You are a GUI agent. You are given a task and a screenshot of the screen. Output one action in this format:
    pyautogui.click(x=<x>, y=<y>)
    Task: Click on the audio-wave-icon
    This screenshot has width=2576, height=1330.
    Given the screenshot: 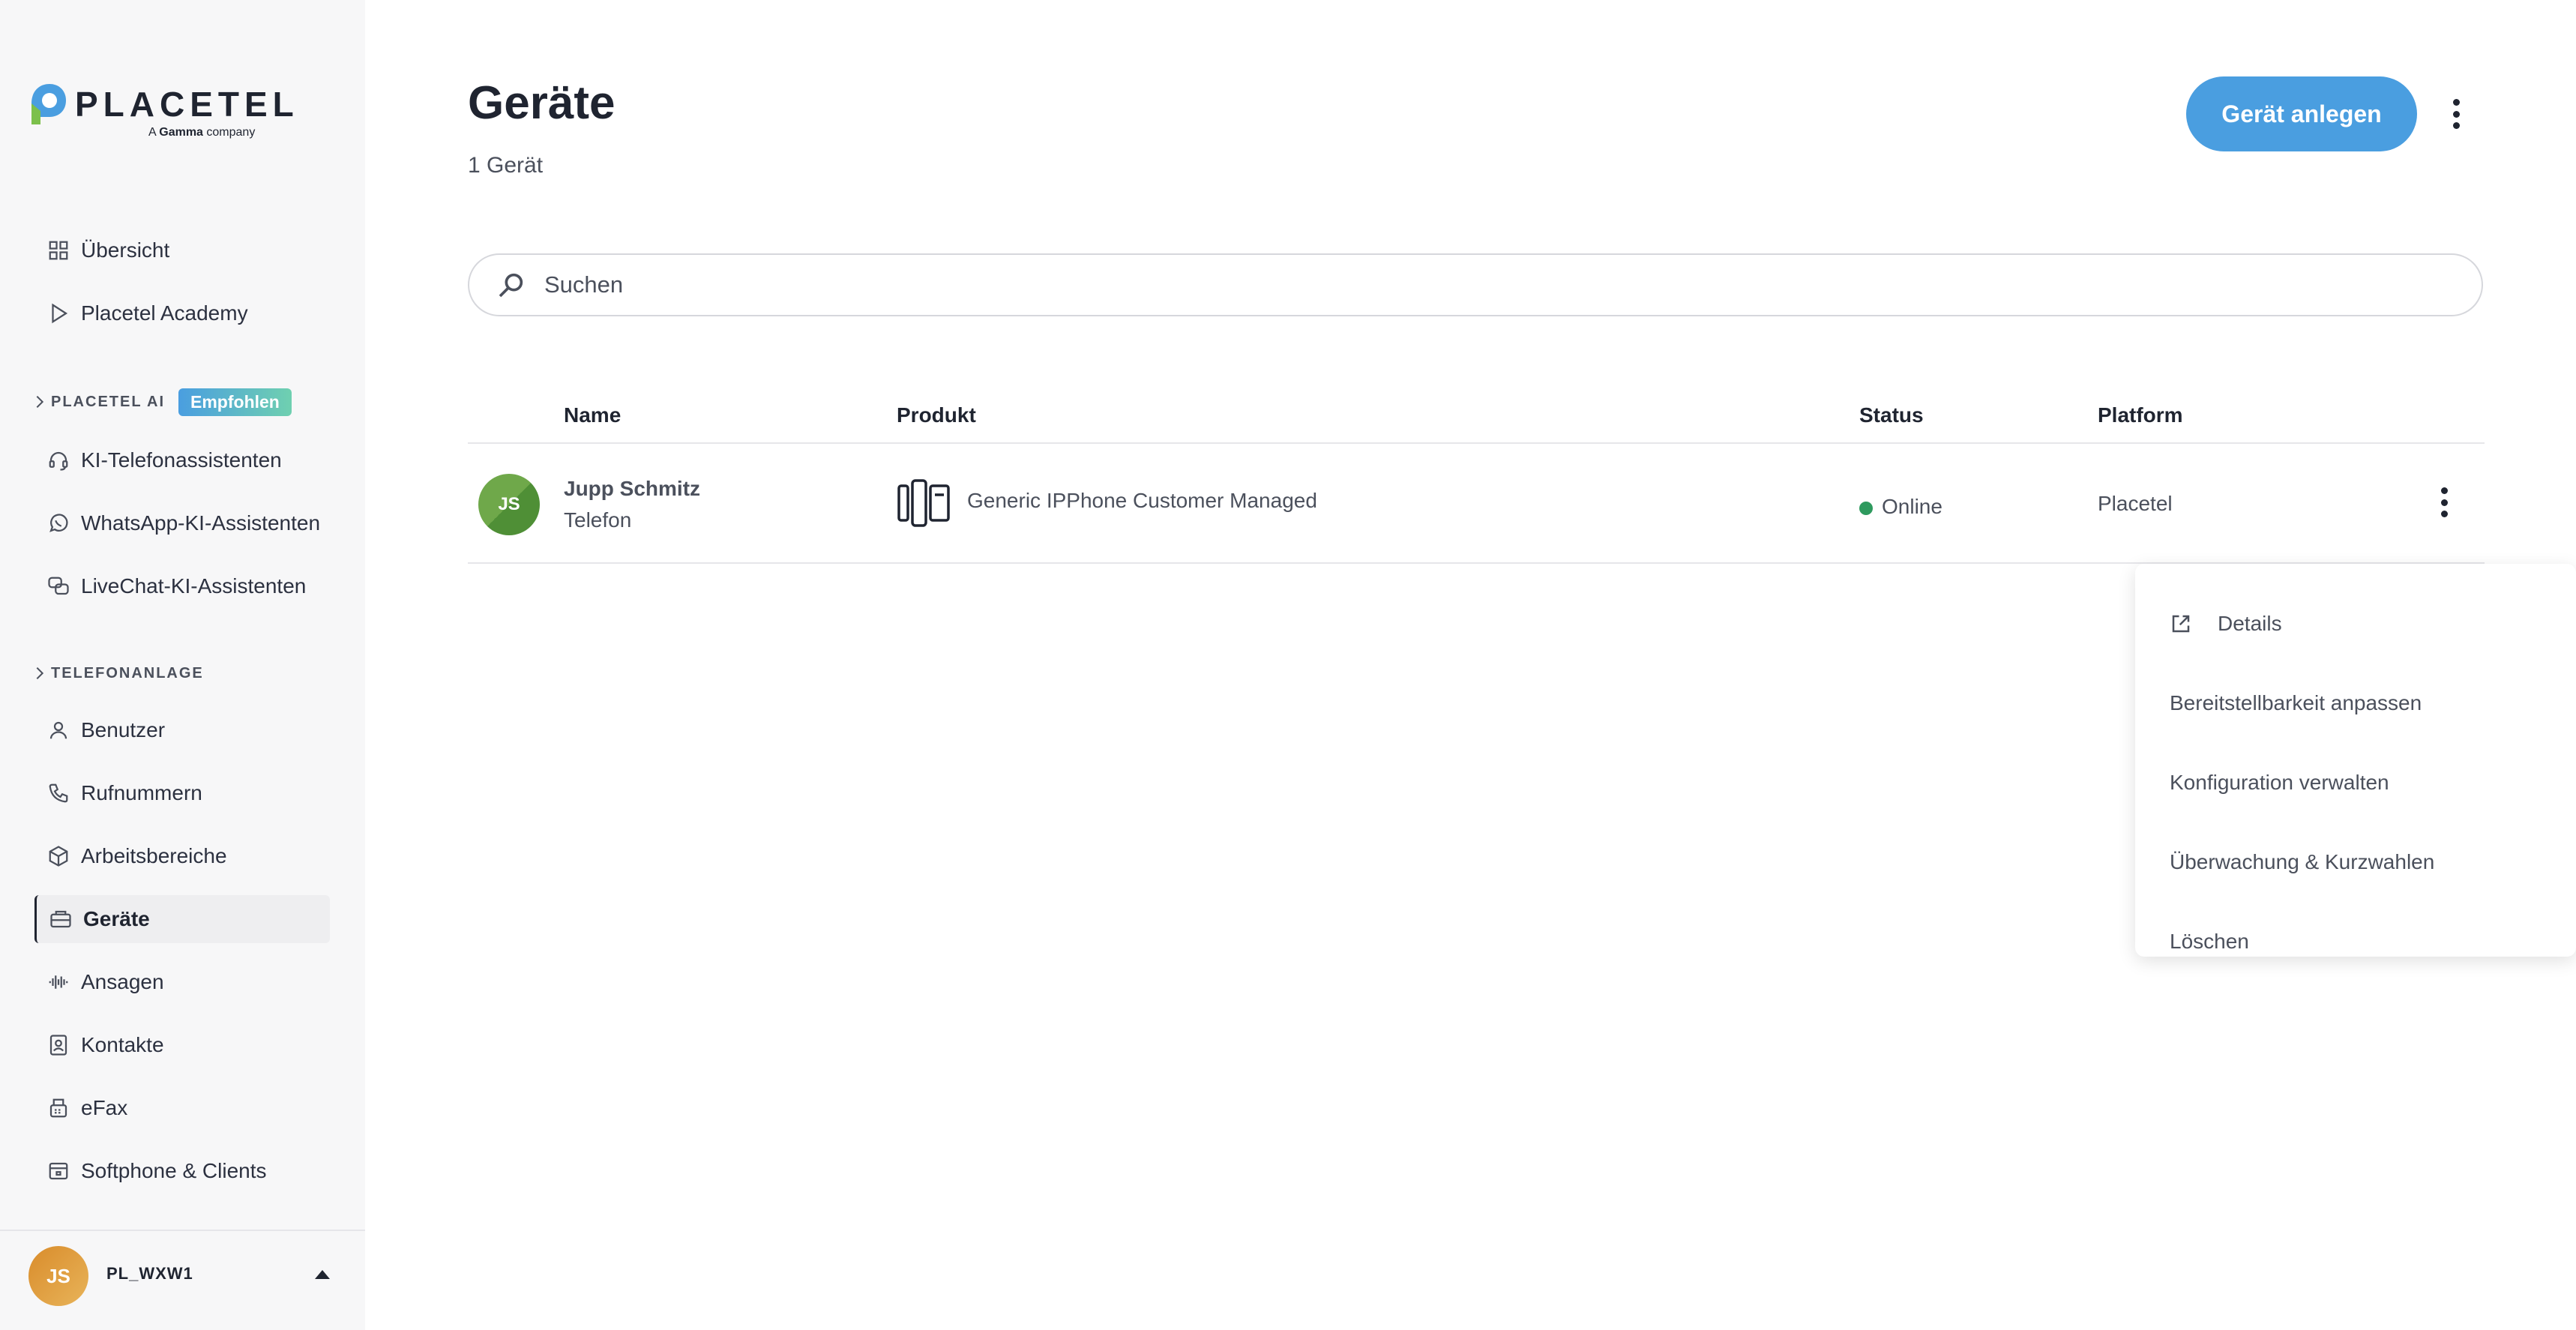 What is the action you would take?
    pyautogui.click(x=59, y=982)
    